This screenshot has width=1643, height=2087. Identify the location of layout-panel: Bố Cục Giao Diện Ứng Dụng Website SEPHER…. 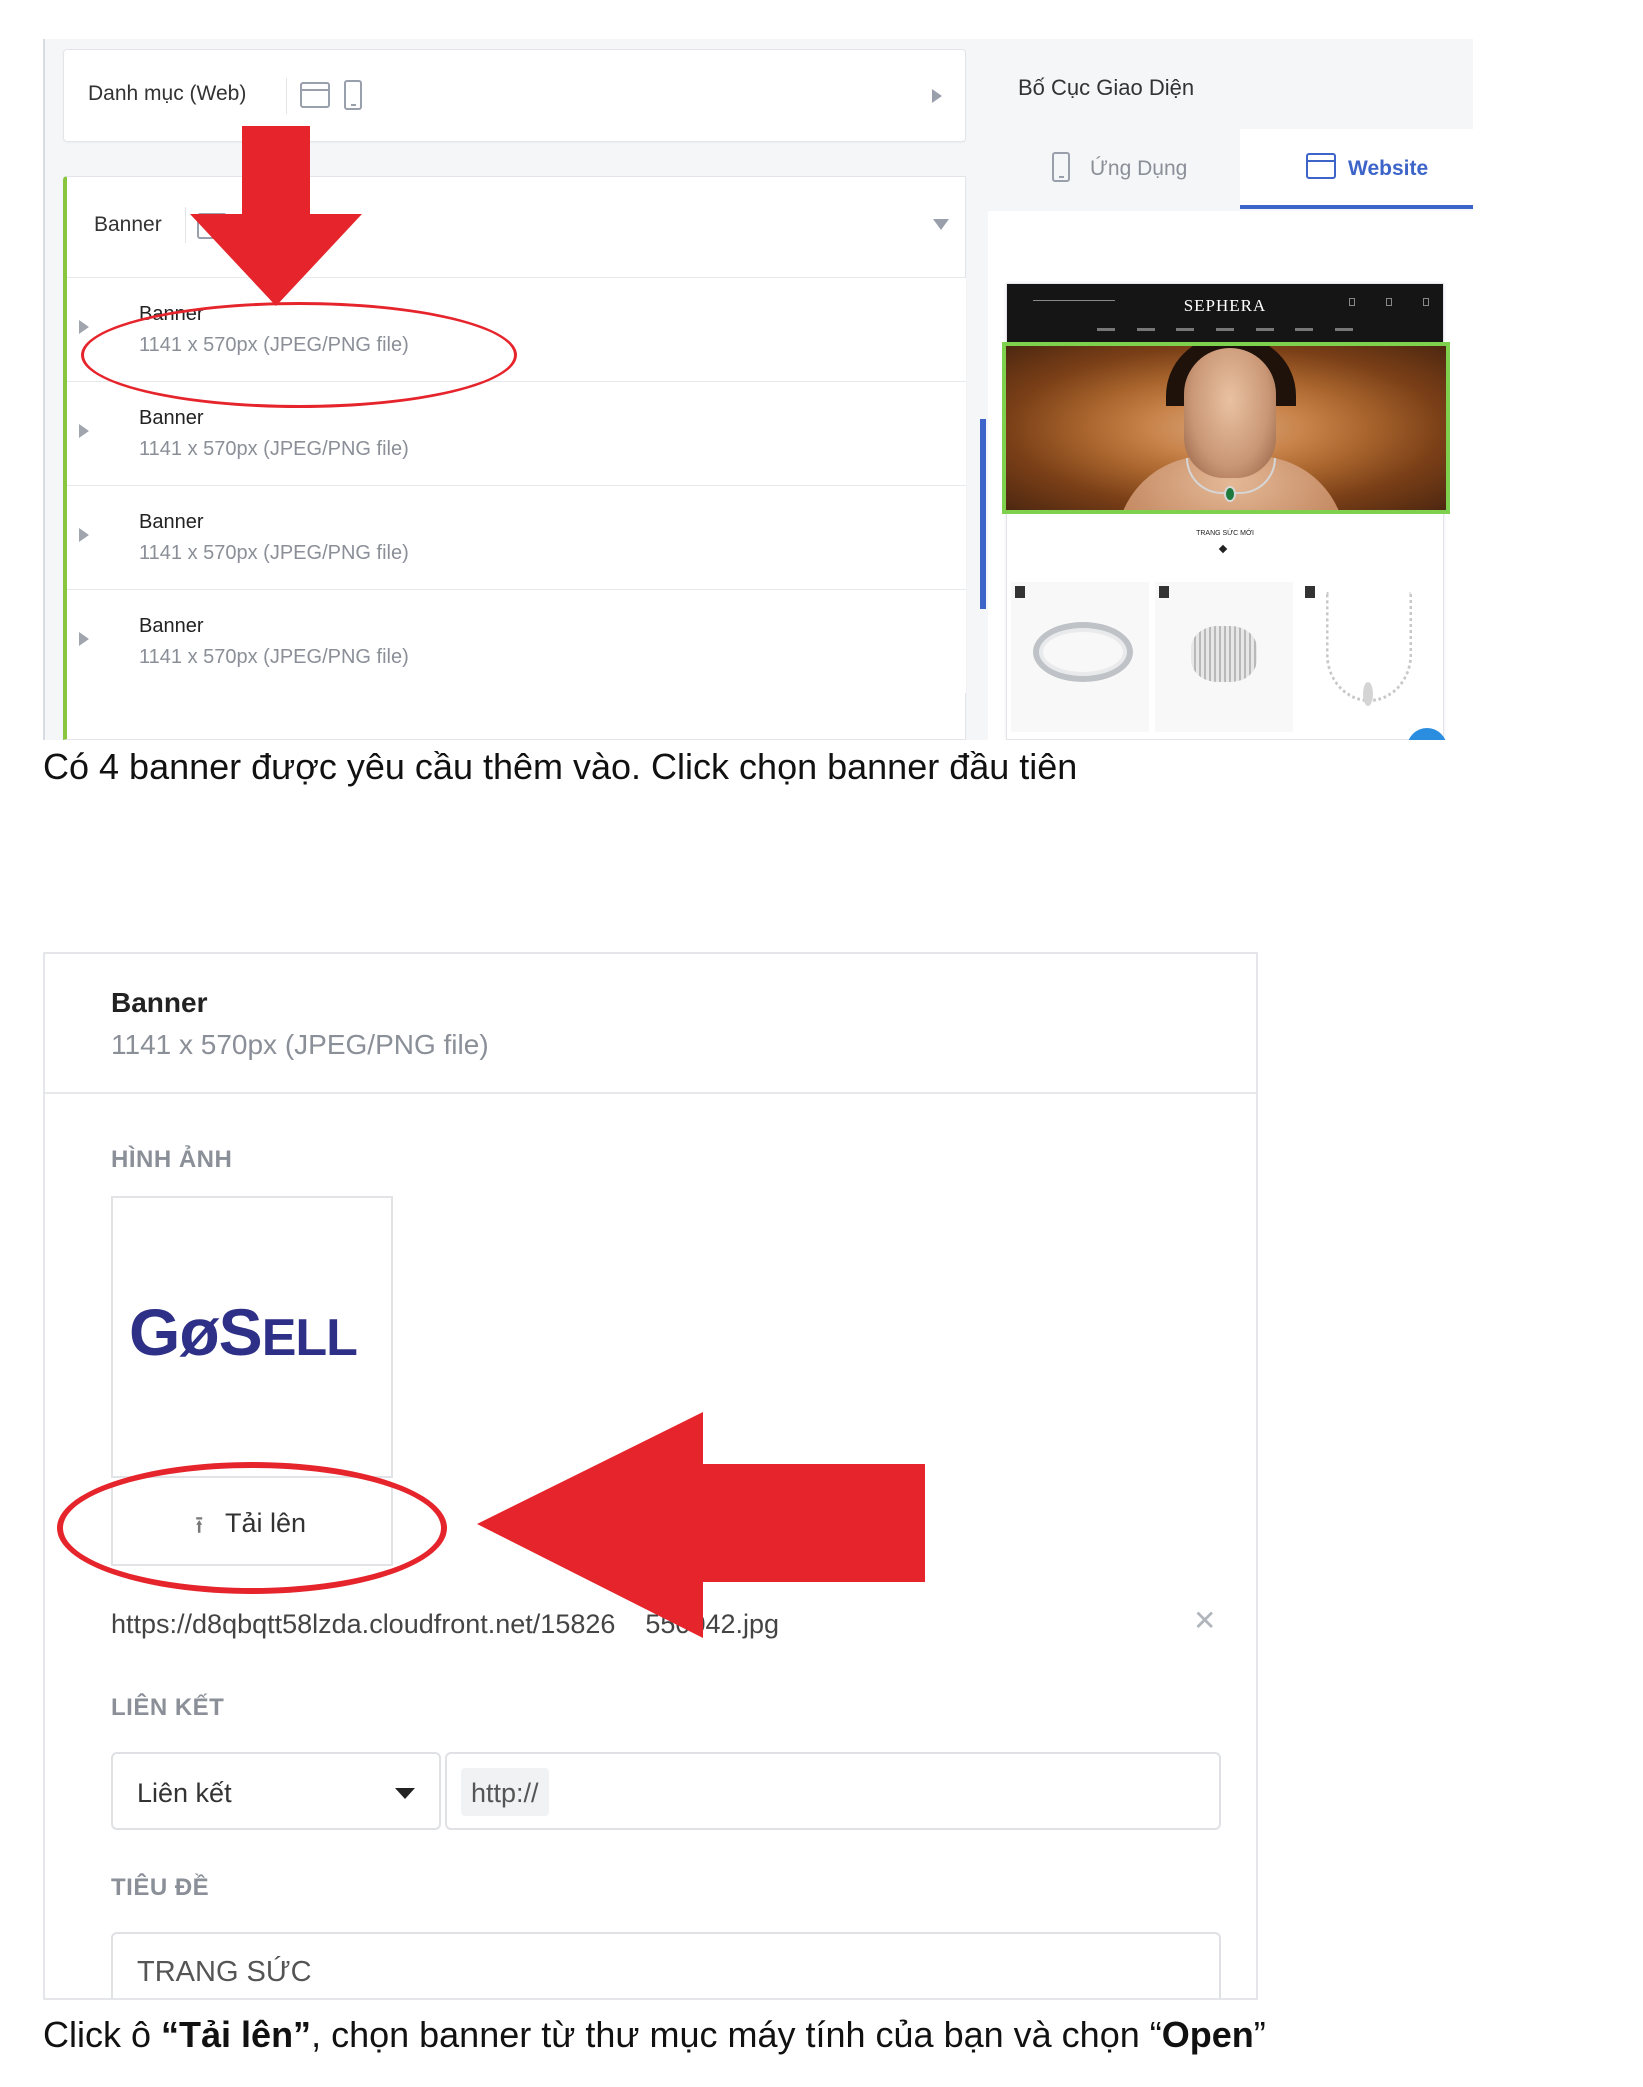
(1226, 389).